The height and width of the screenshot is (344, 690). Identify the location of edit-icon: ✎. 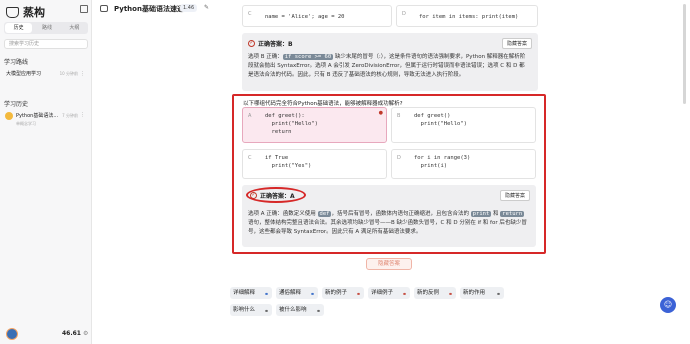
(206, 7).